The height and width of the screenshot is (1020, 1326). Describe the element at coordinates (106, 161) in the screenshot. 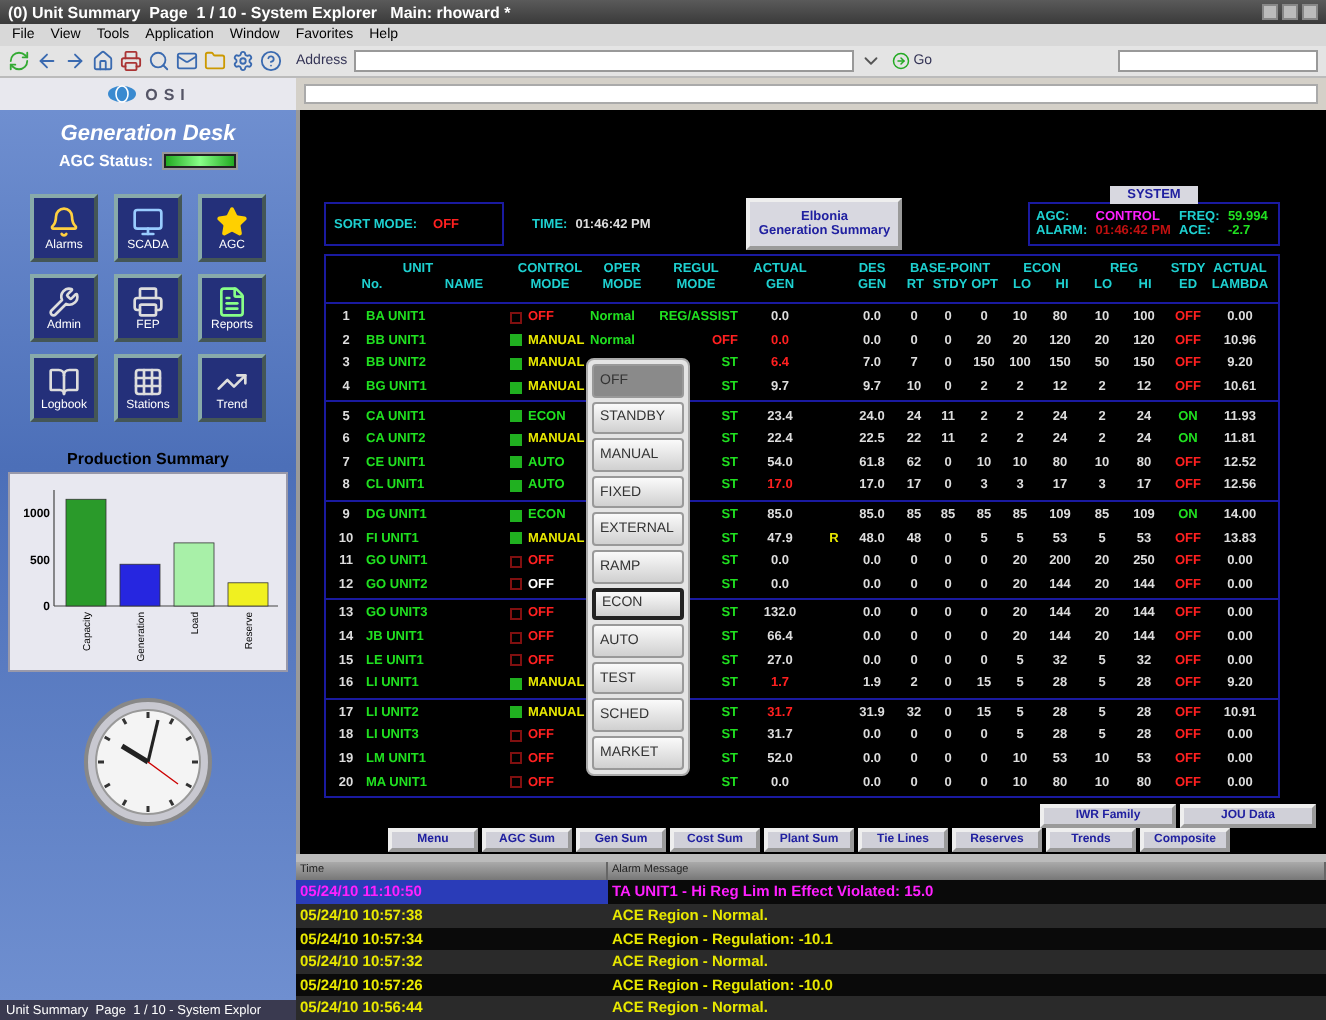

I see `agc-status-label: AGC Status:` at that location.